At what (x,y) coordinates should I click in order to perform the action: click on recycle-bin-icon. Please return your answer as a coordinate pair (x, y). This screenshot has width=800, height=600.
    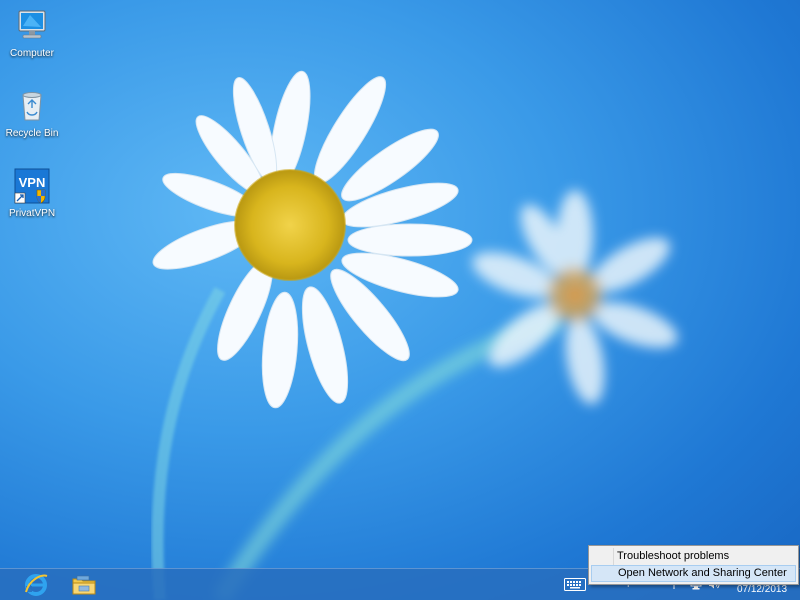
    Looking at the image, I should click on (32, 106).